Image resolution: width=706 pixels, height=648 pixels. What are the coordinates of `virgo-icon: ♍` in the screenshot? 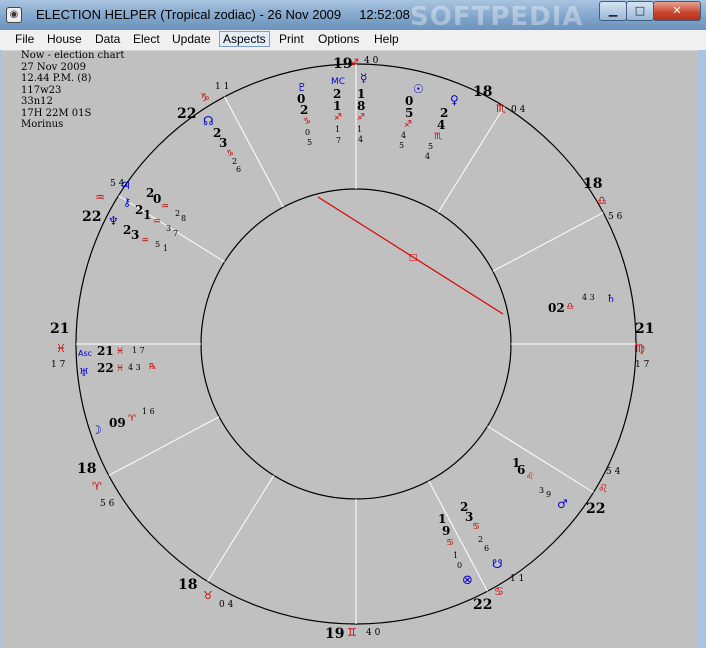 It's located at (640, 348).